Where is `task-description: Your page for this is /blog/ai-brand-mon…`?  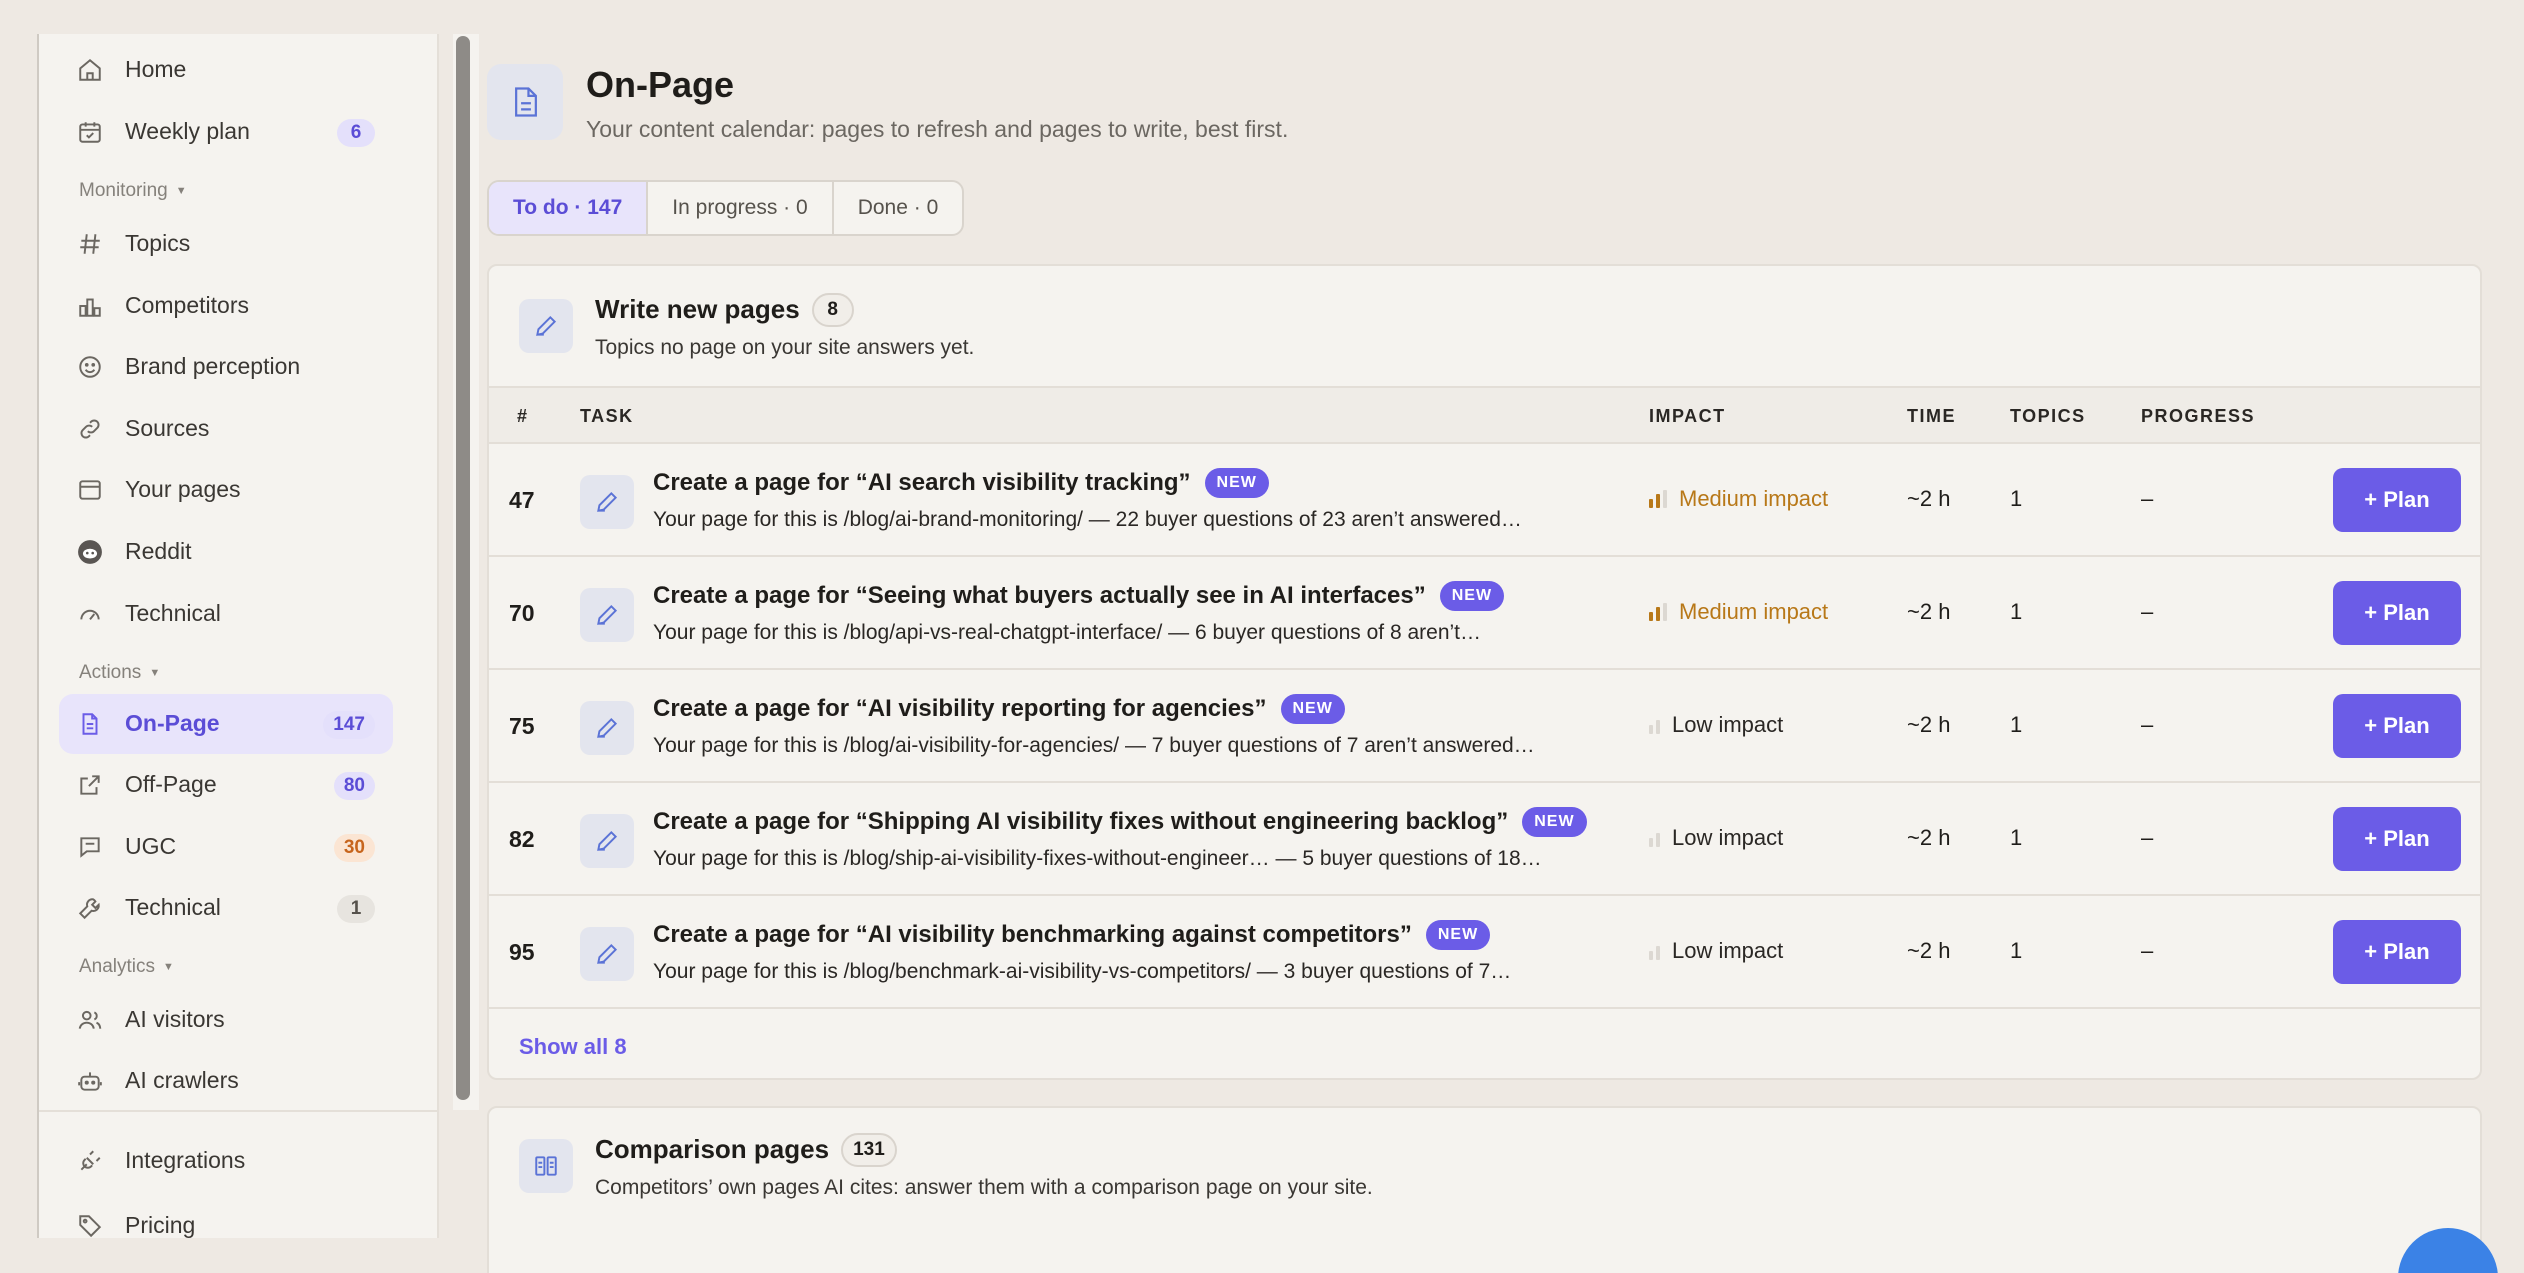 task-description: Your page for this is /blog/ai-brand-mon… is located at coordinates (1087, 519).